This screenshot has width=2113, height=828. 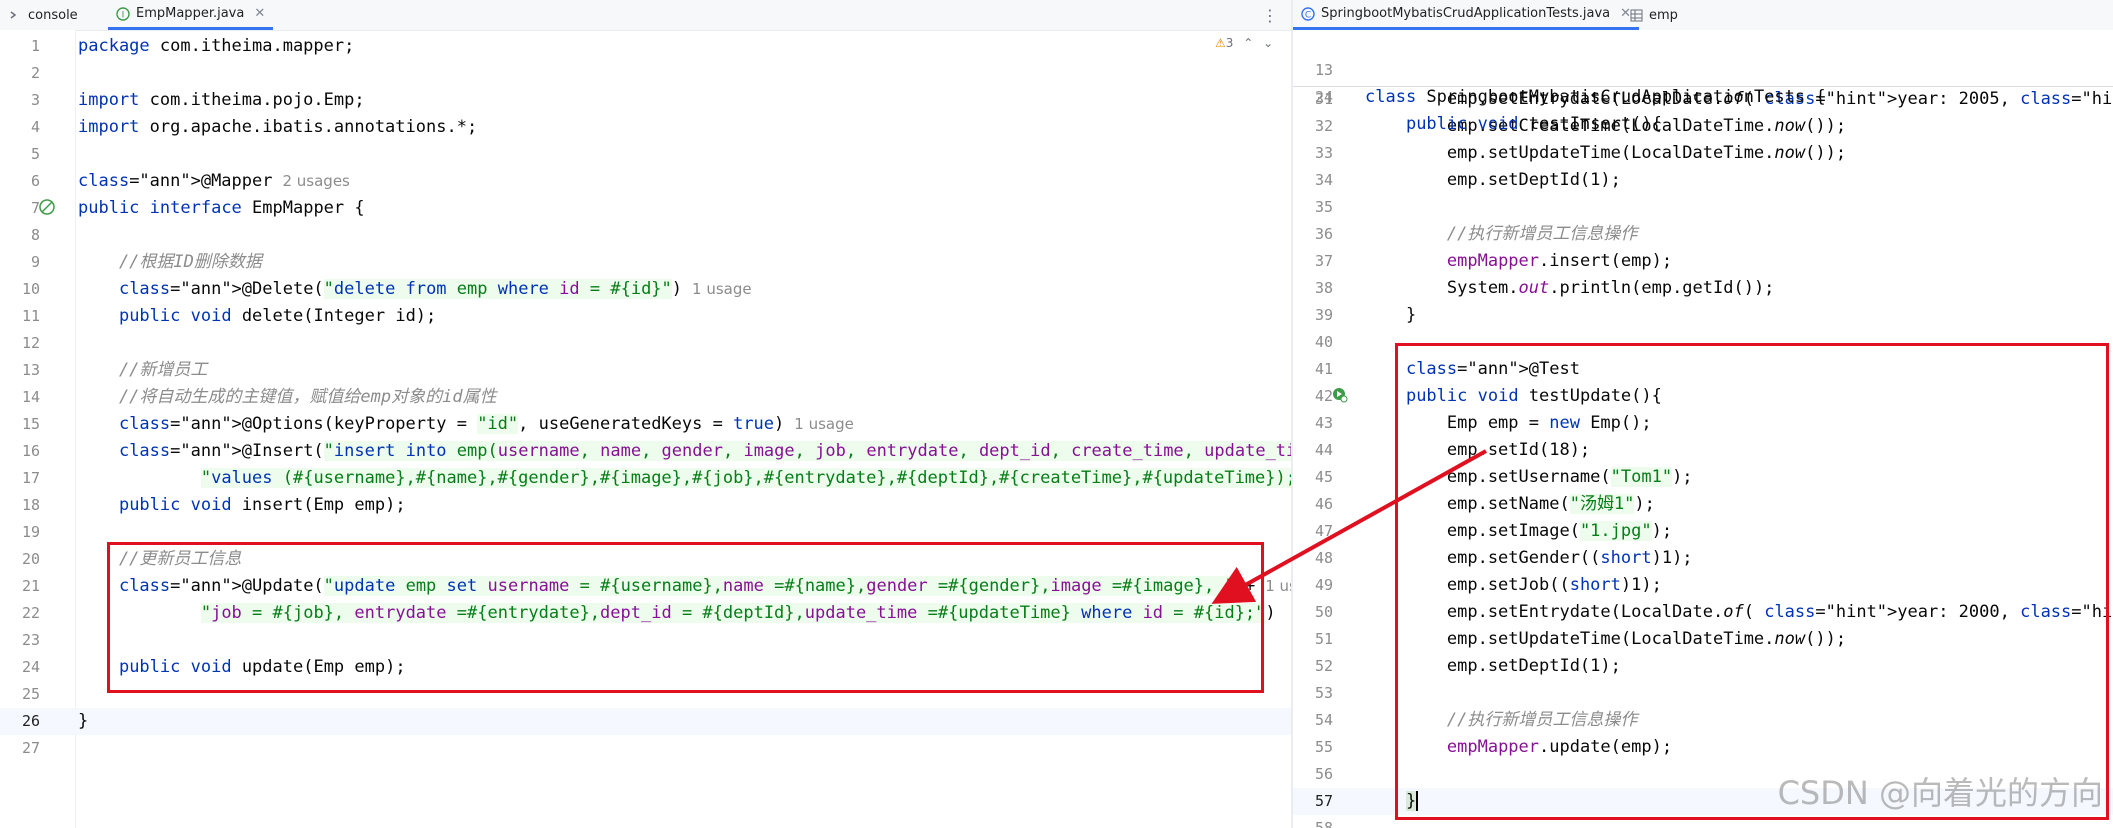 I want to click on code-line: 26}, so click(x=645, y=721).